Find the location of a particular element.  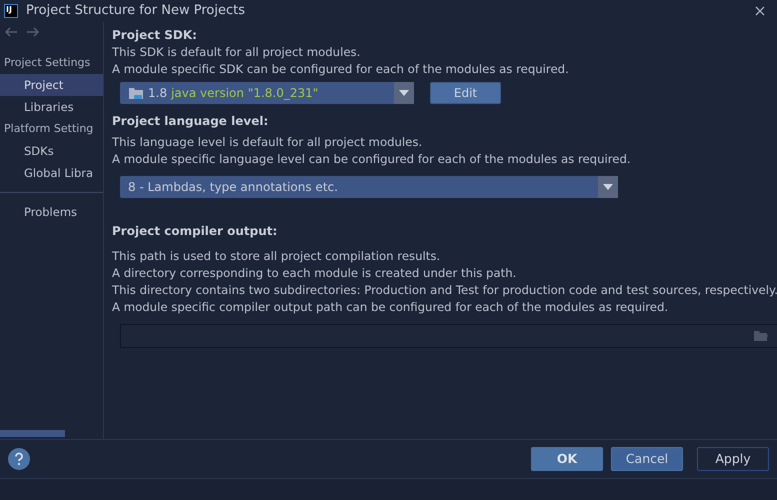

language-level-dropdown: 8 - Lambdas, type annotations etc. is located at coordinates (369, 187).